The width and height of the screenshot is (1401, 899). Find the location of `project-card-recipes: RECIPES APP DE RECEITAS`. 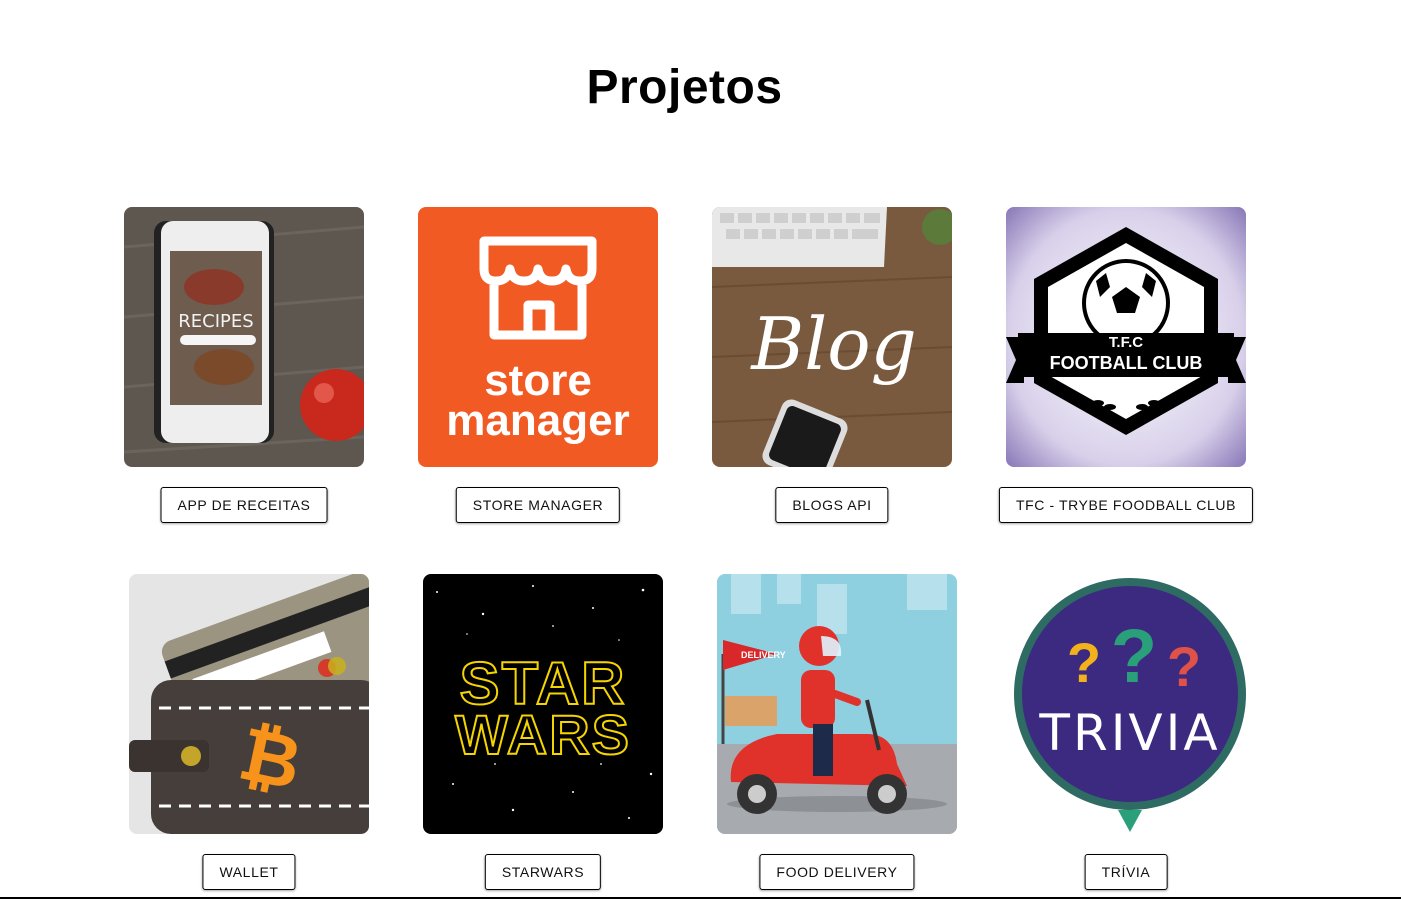

project-card-recipes: RECIPES APP DE RECEITAS is located at coordinates (244, 365).